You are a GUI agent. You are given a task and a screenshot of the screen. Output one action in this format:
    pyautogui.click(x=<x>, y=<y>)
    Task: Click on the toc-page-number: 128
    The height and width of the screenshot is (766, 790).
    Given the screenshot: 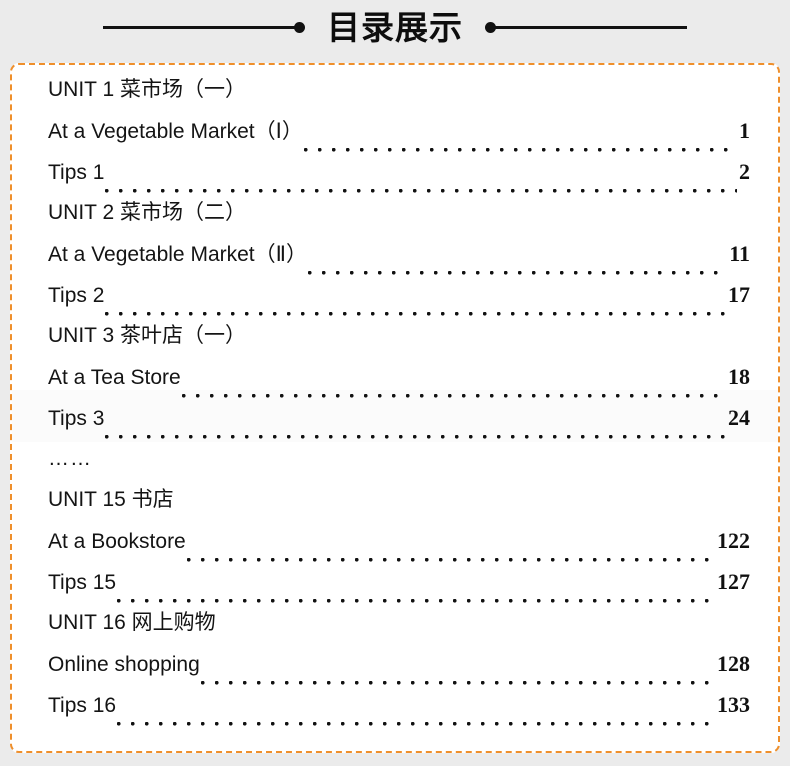 What is the action you would take?
    pyautogui.click(x=733, y=663)
    